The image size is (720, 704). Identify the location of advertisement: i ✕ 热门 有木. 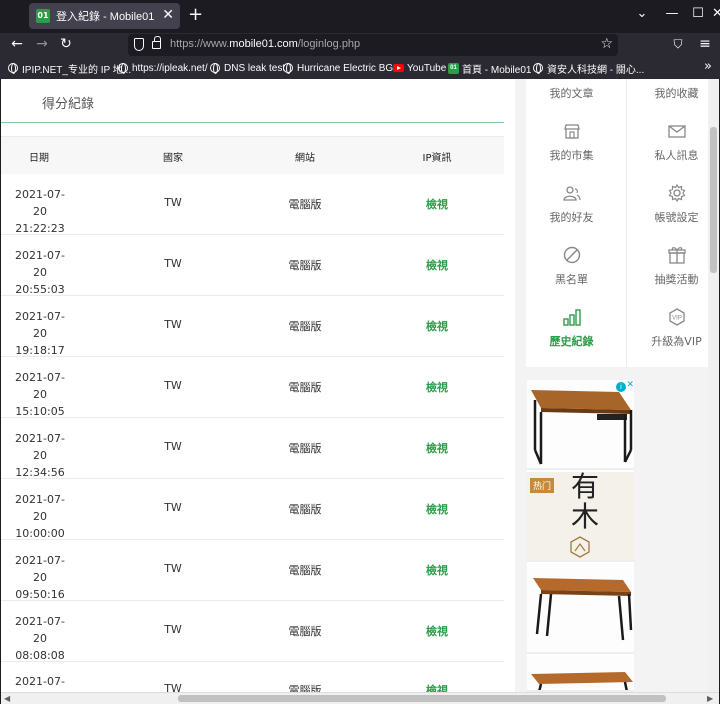
(580, 536).